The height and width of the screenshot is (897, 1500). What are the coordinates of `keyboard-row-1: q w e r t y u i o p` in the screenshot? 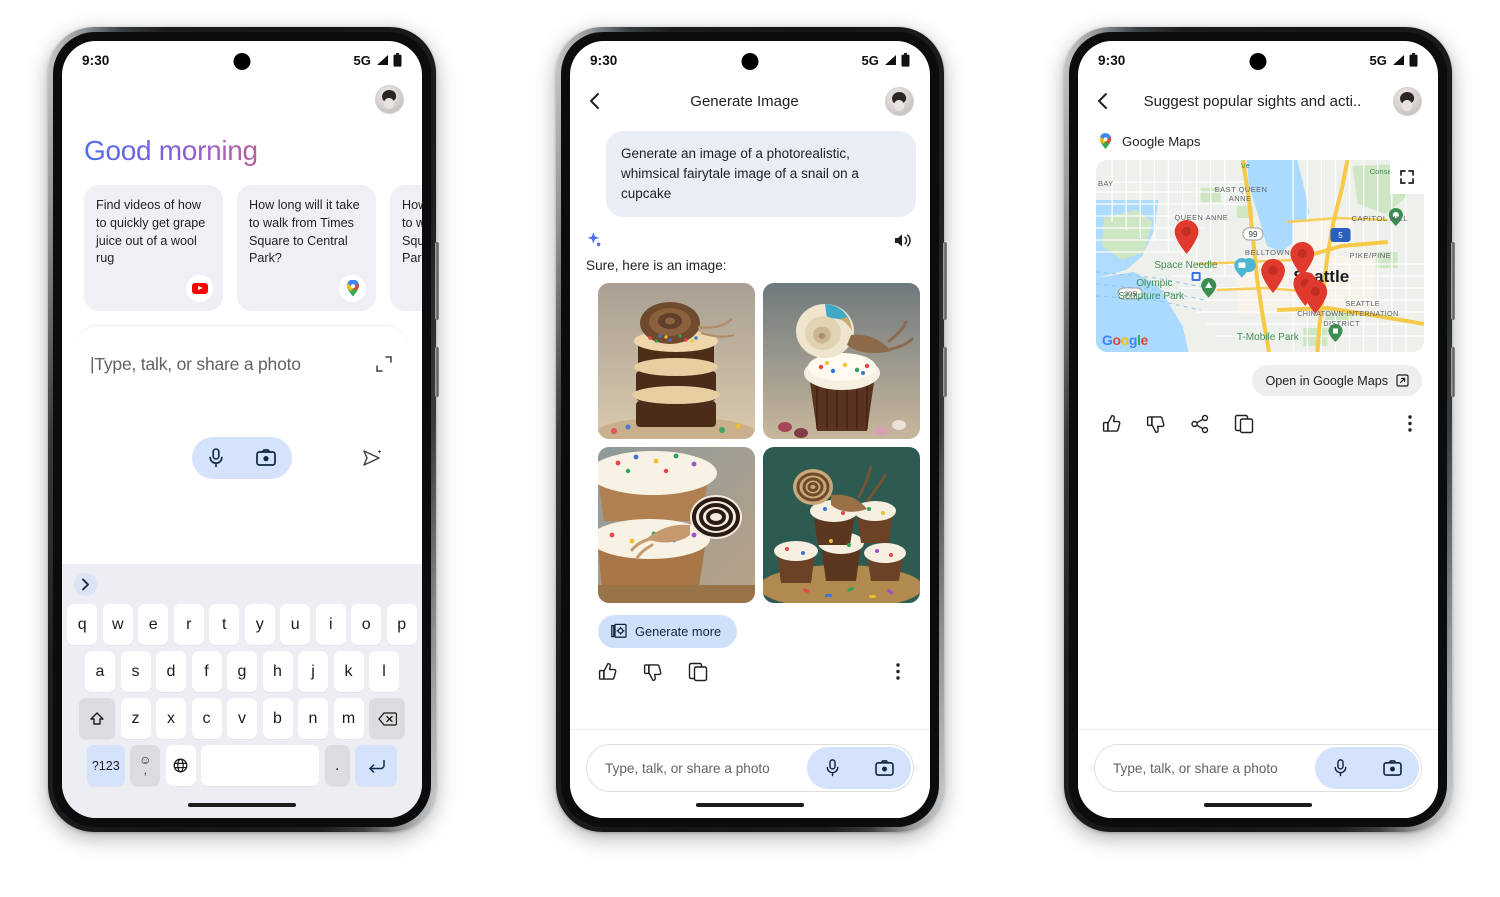 It's located at (242, 624).